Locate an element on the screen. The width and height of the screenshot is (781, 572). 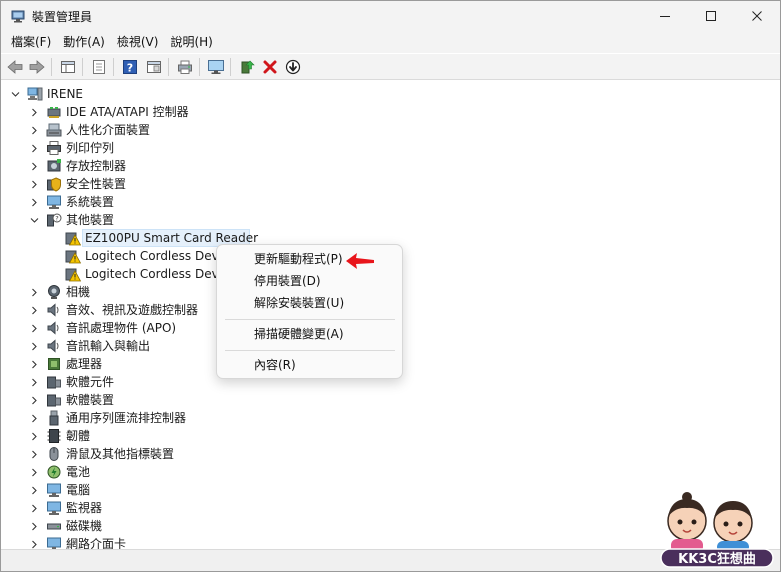
tree-item: 列印佇列 is located at coordinates (201, 148).